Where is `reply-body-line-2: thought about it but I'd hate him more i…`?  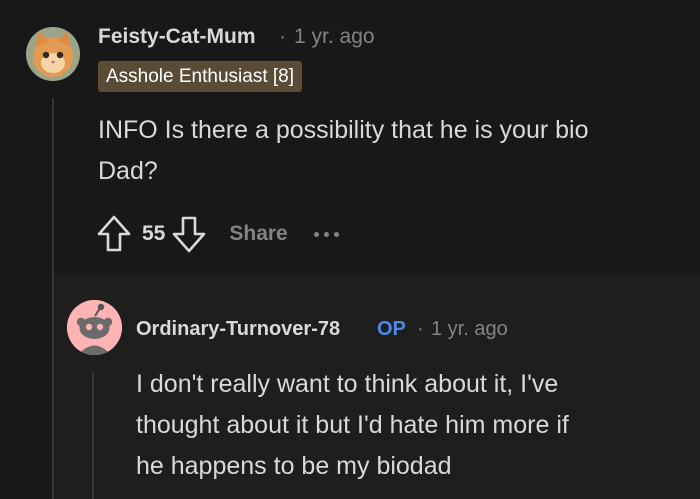
reply-body-line-2: thought about it but I'd hate him more i… is located at coordinates (352, 425).